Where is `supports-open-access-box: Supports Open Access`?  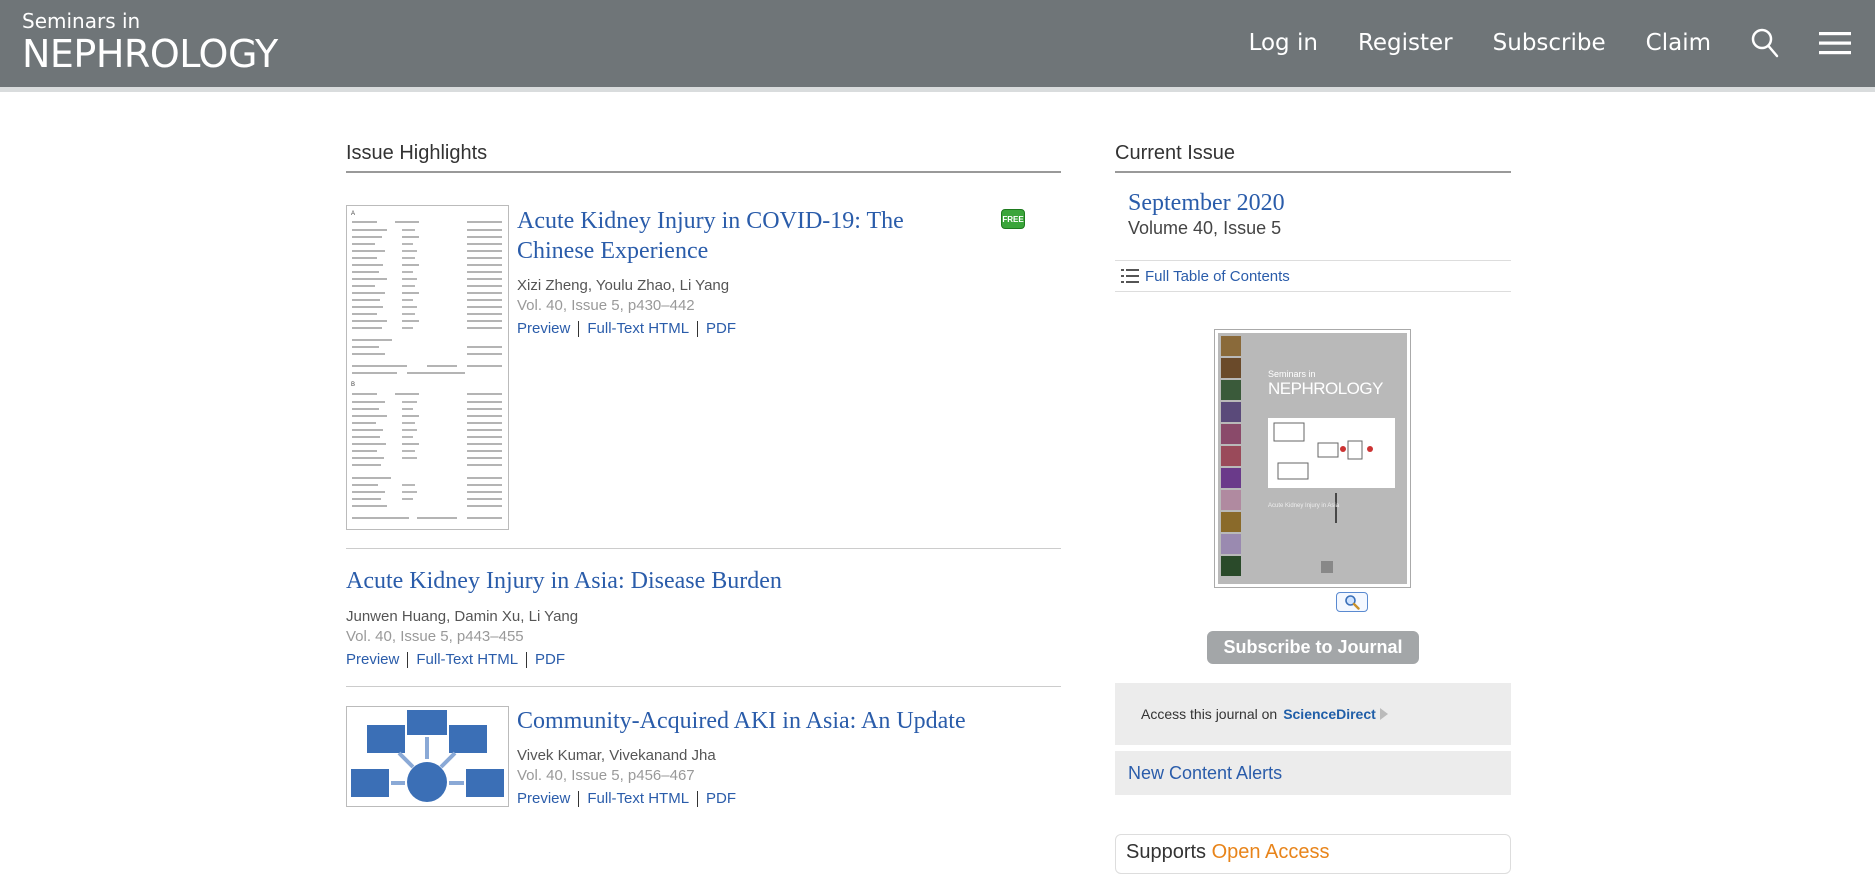 supports-open-access-box: Supports Open Access is located at coordinates (1313, 854).